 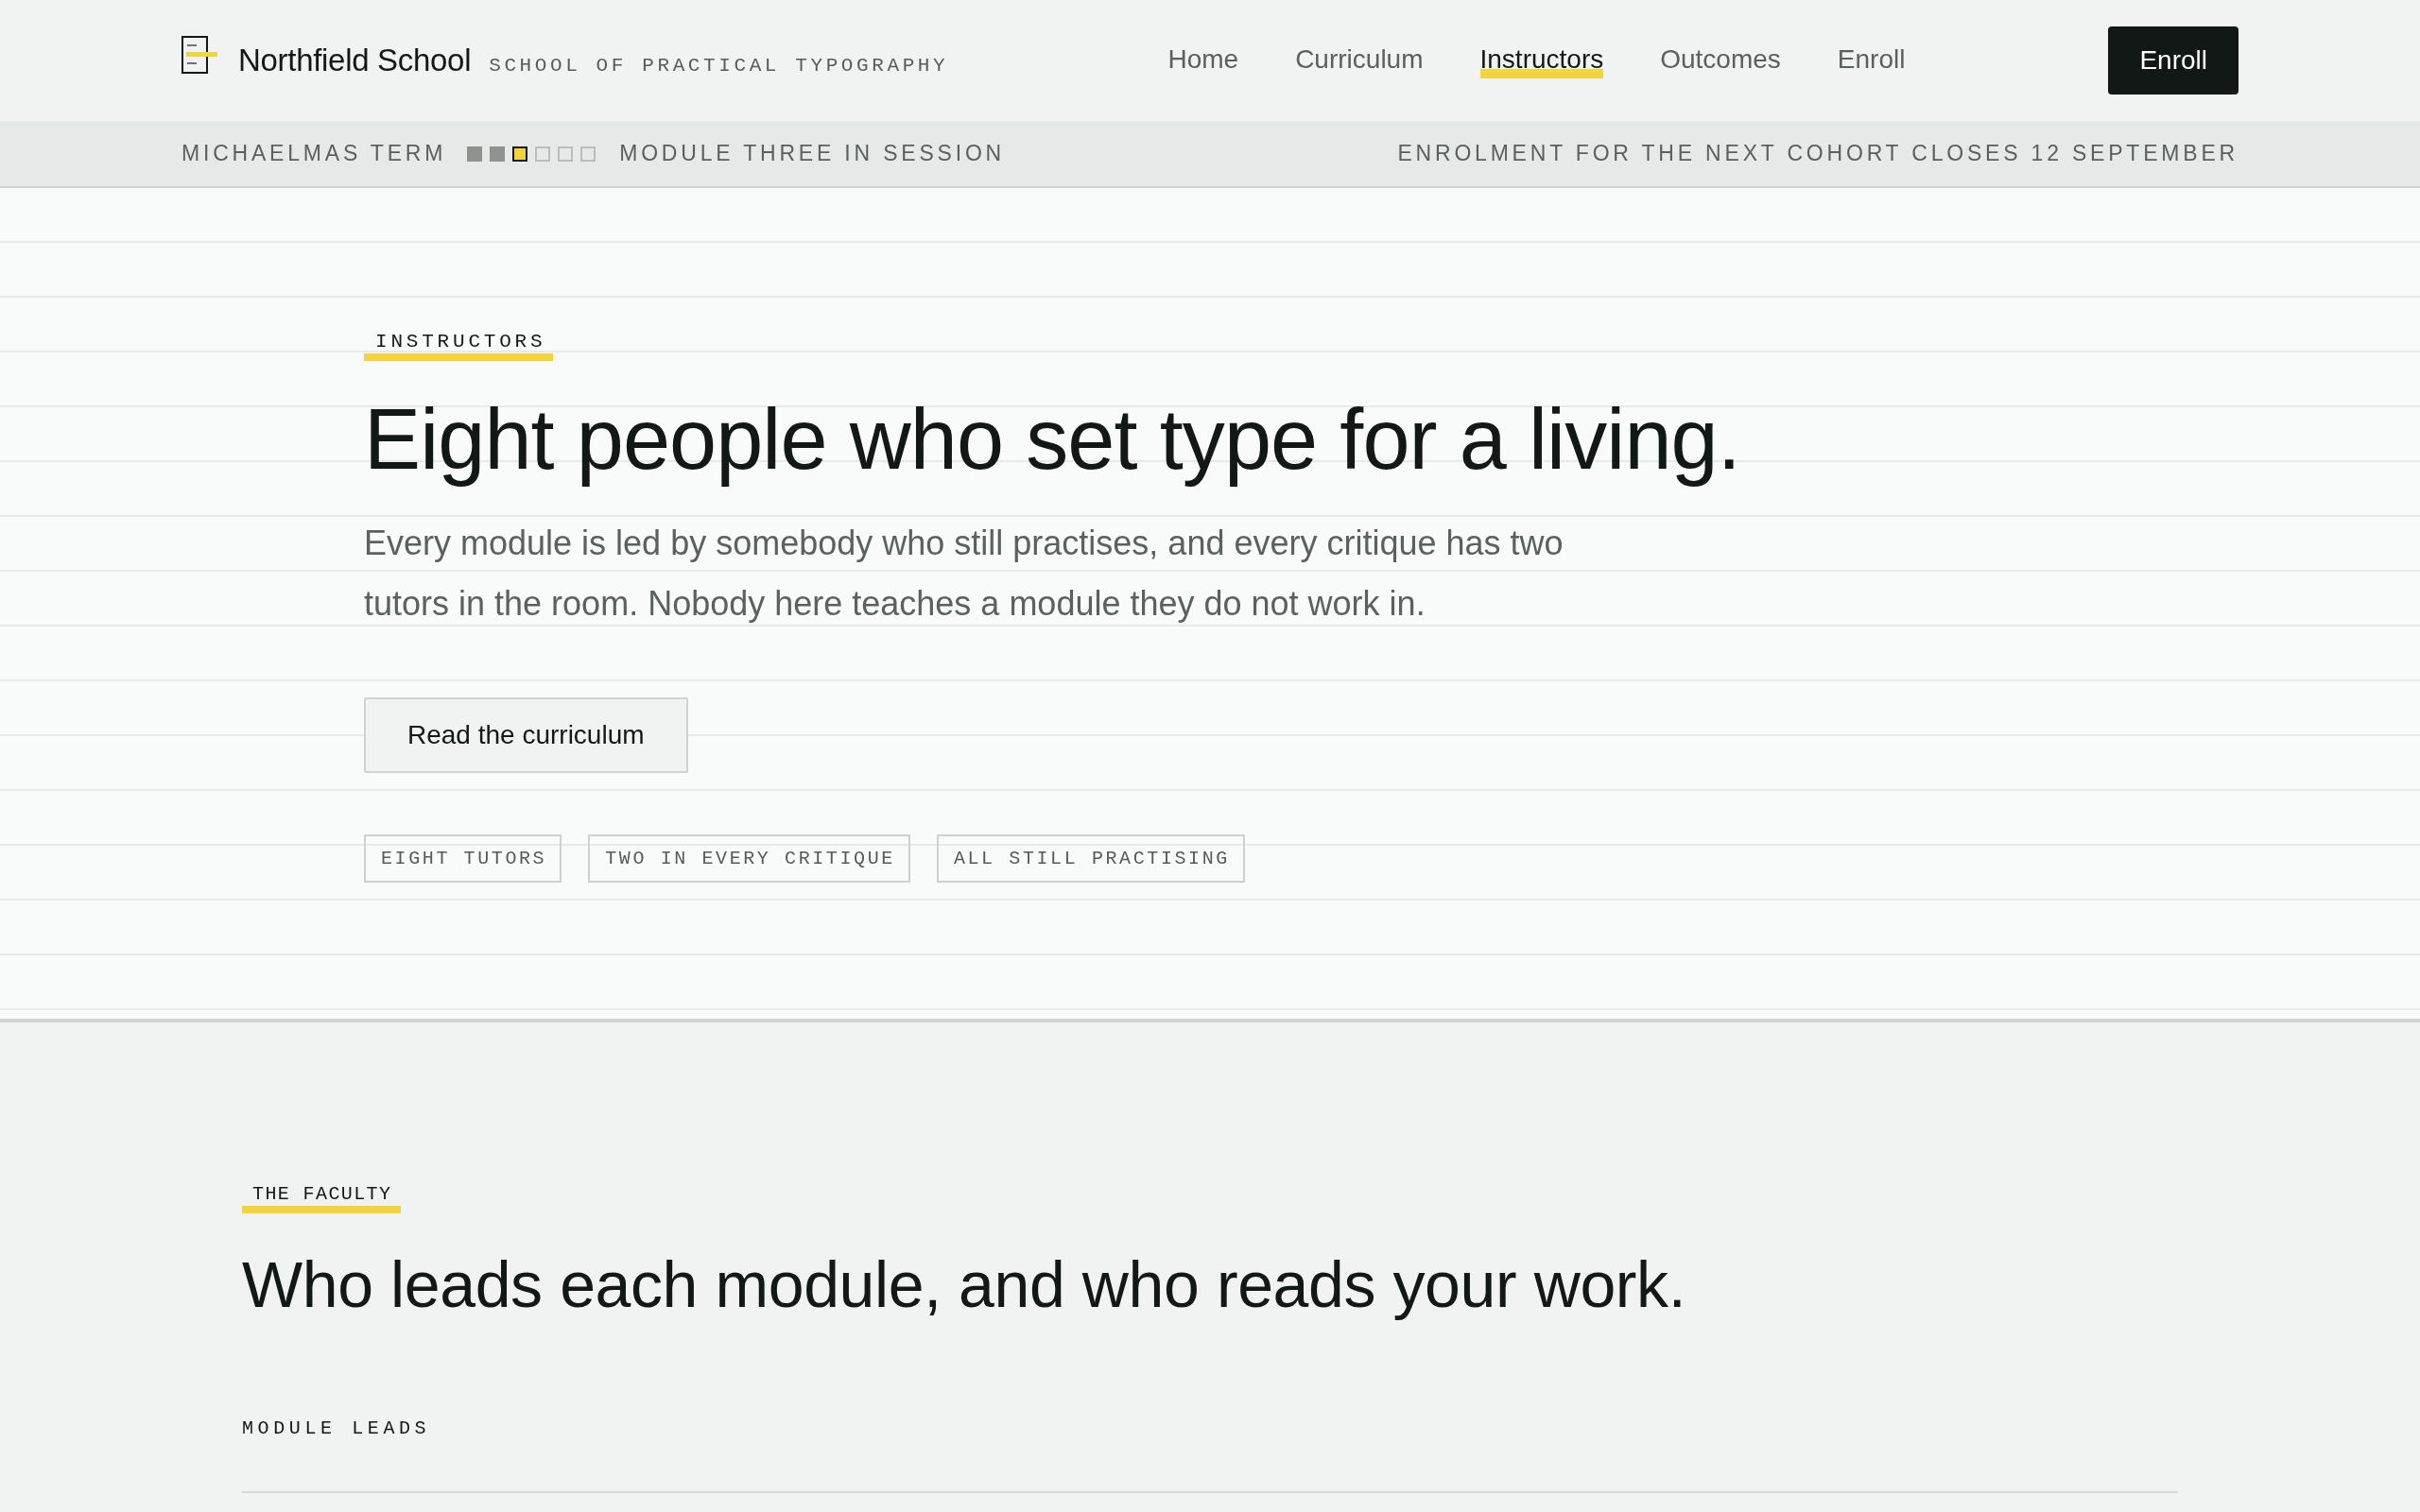 I want to click on tag: ALL STILL PRACTISING, so click(x=1090, y=858).